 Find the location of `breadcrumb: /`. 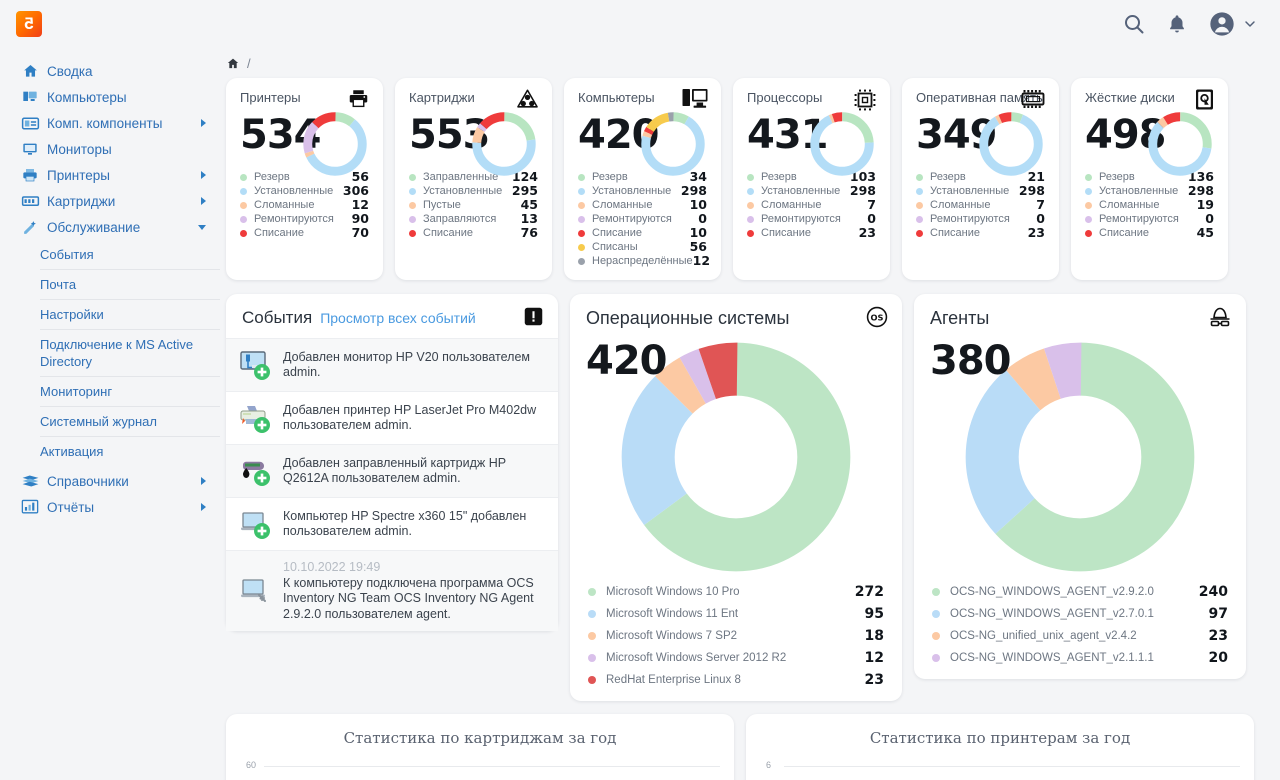

breadcrumb: / is located at coordinates (750, 63).